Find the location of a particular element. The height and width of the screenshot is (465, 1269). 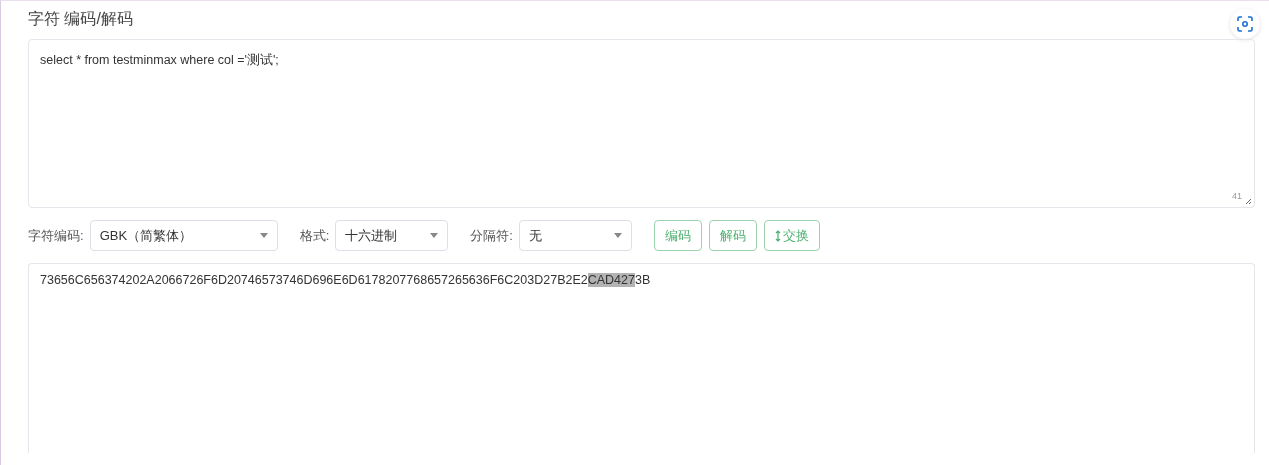

output-text: 73656C656374202A2066726F6D20746573746D696E6D6178207768657265636F6C203D27B2E2CAD4273B is located at coordinates (345, 280).